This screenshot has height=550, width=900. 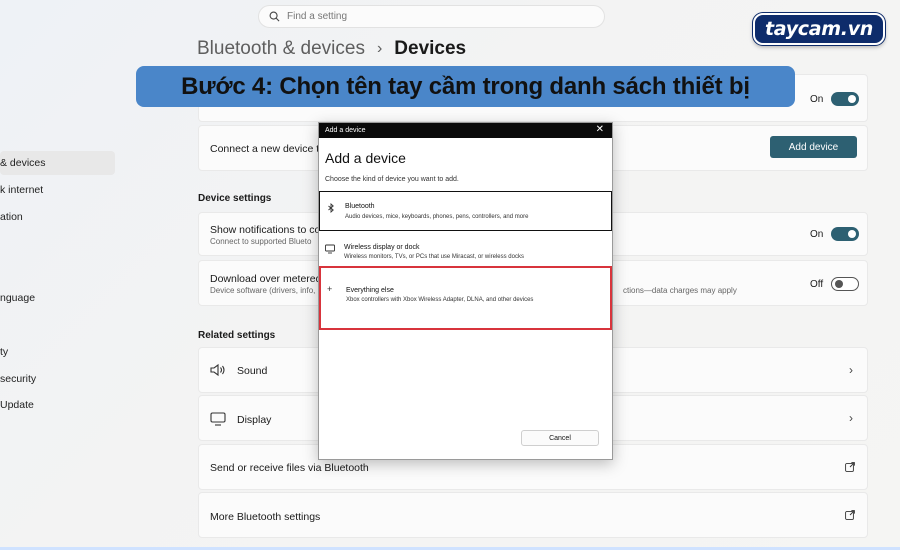 What do you see at coordinates (845, 284) in the screenshot?
I see `metered-toggle` at bounding box center [845, 284].